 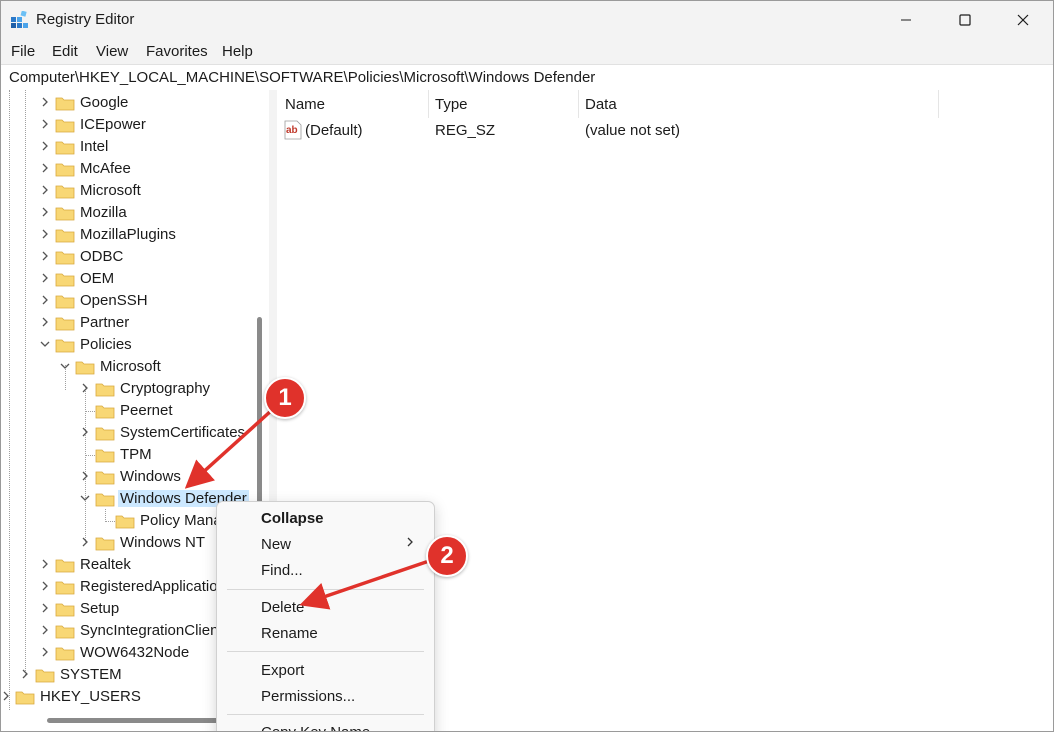 I want to click on tree-item-policies: Policies, so click(x=135, y=345).